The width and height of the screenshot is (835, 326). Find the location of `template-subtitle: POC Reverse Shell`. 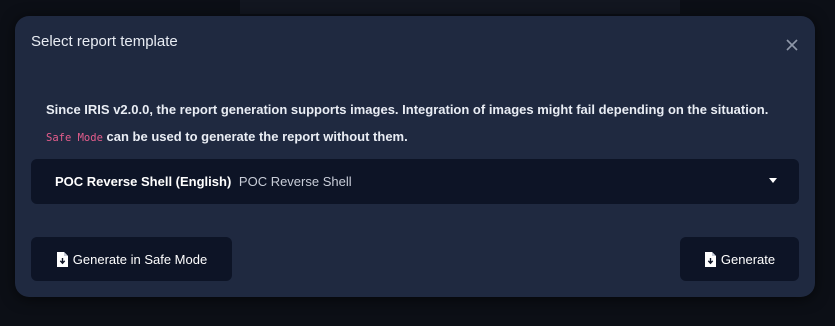

template-subtitle: POC Reverse Shell is located at coordinates (295, 181).